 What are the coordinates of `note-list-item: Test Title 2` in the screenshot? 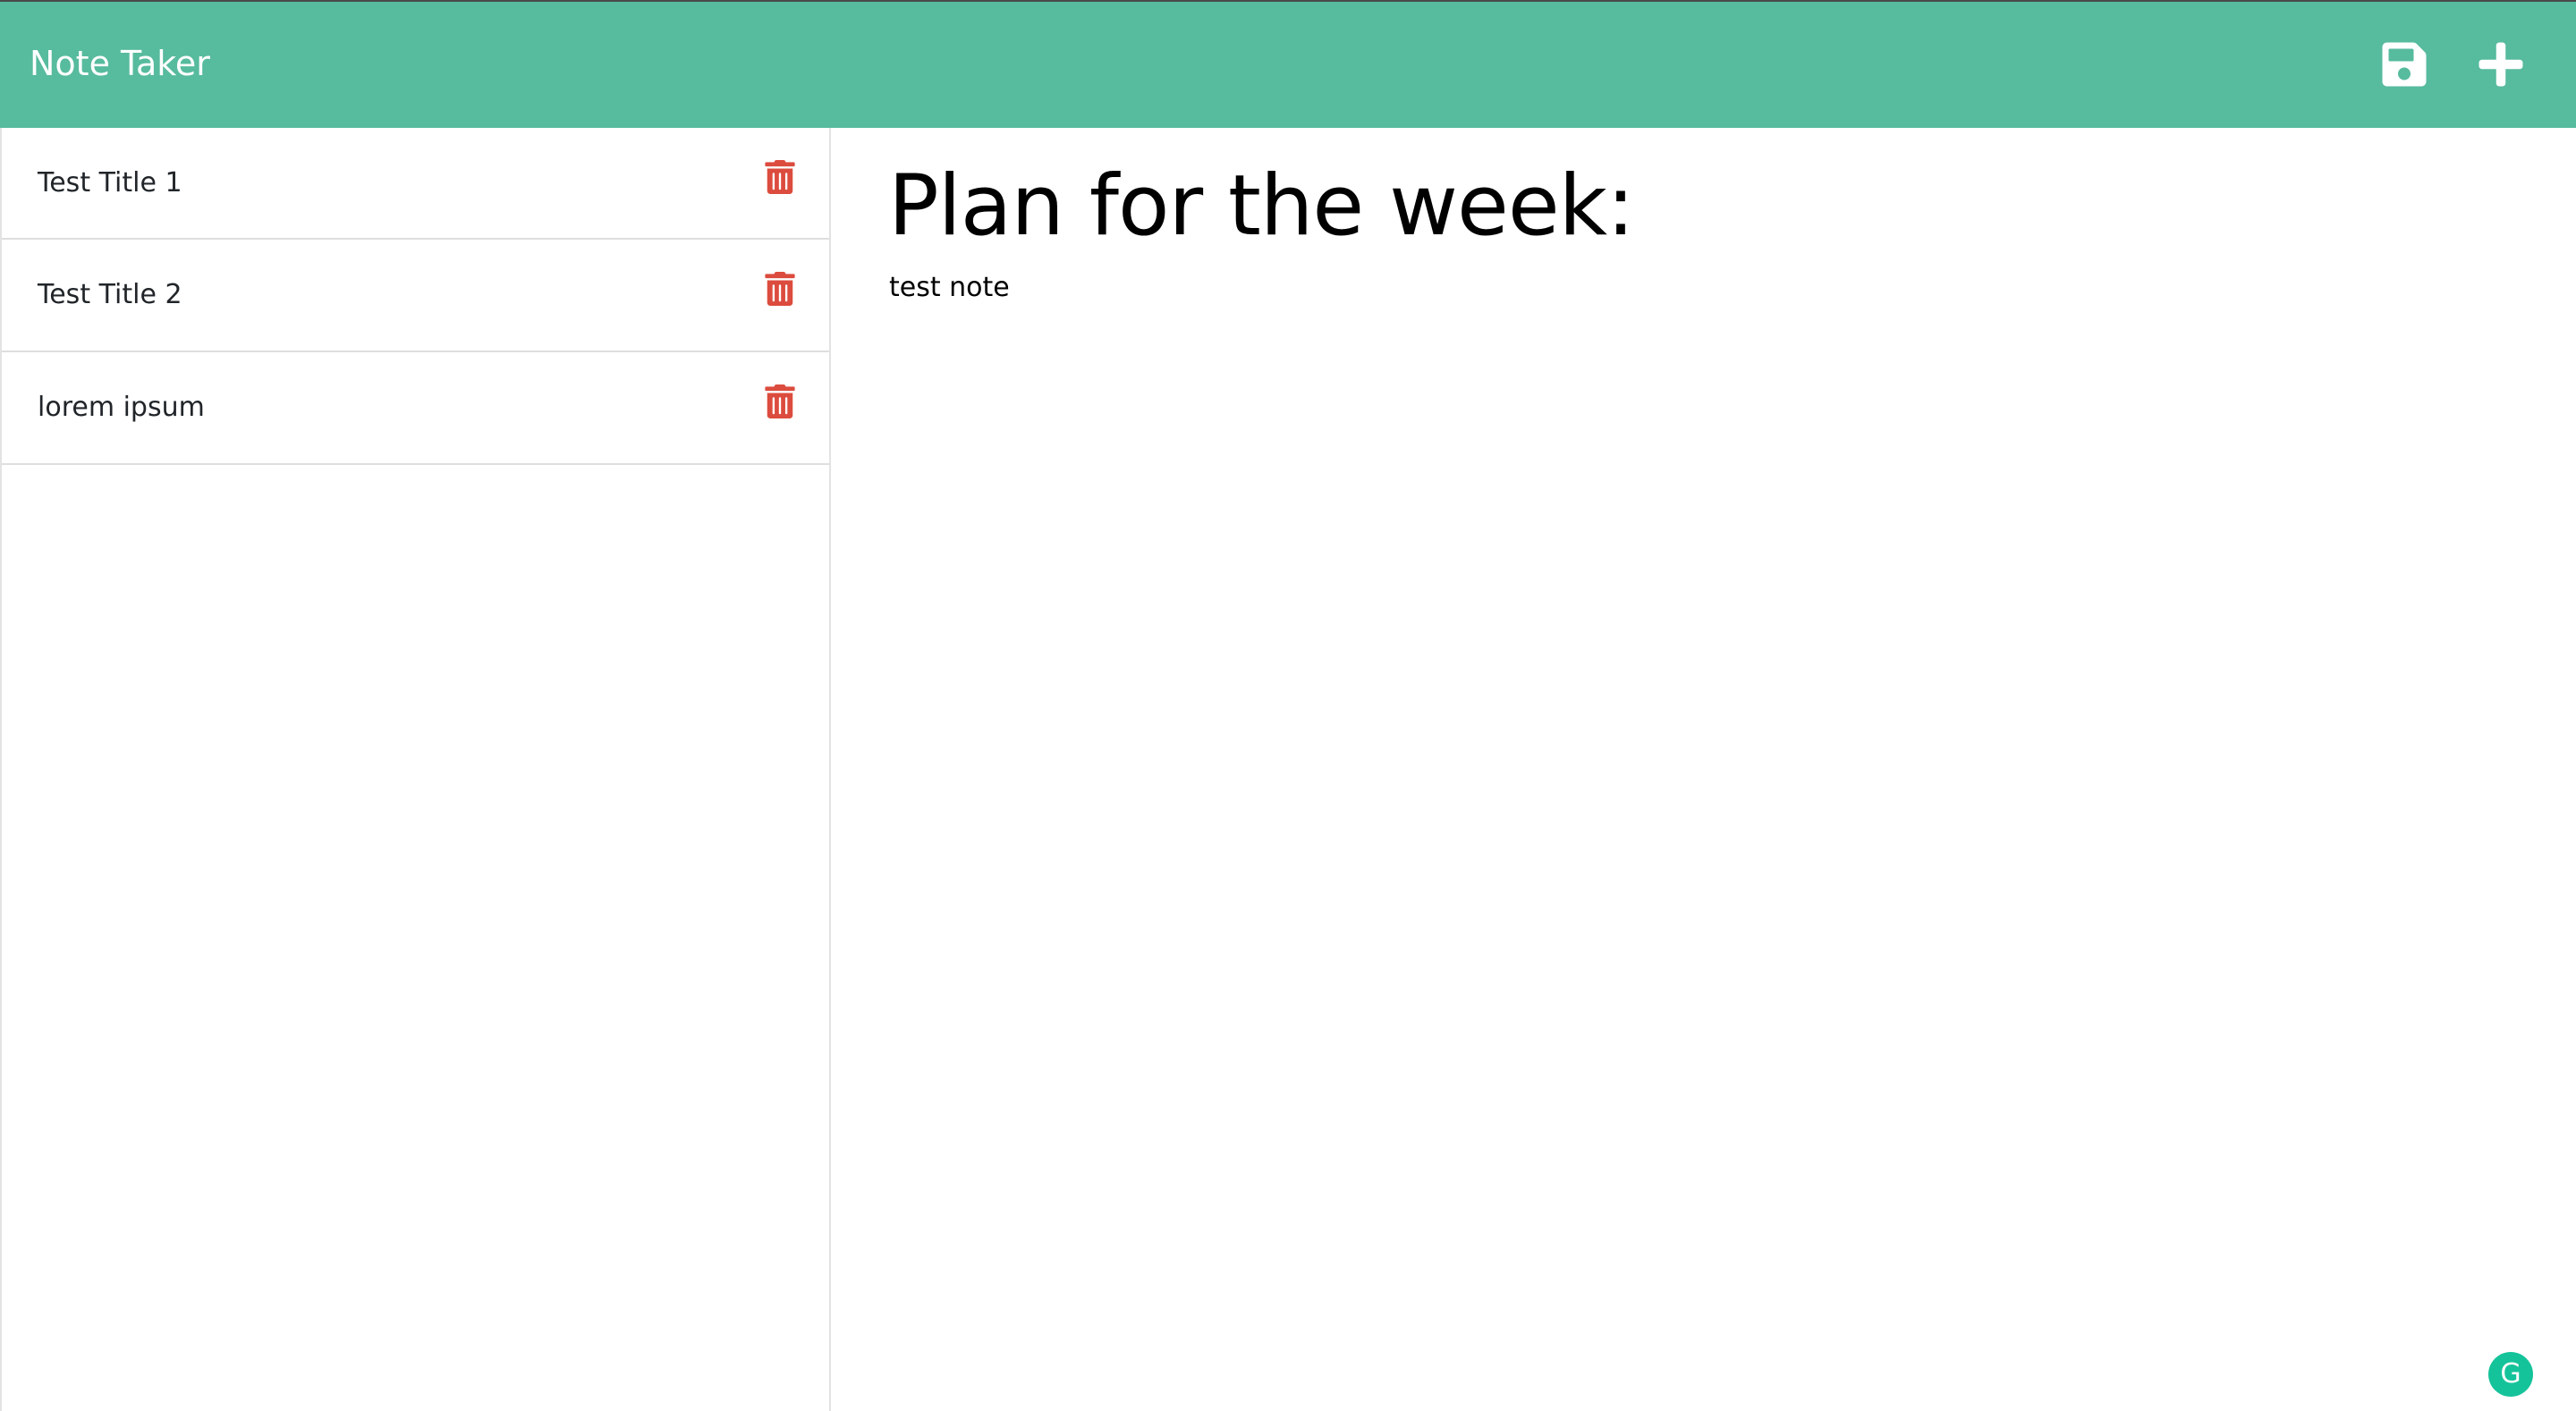 It's located at (415, 296).